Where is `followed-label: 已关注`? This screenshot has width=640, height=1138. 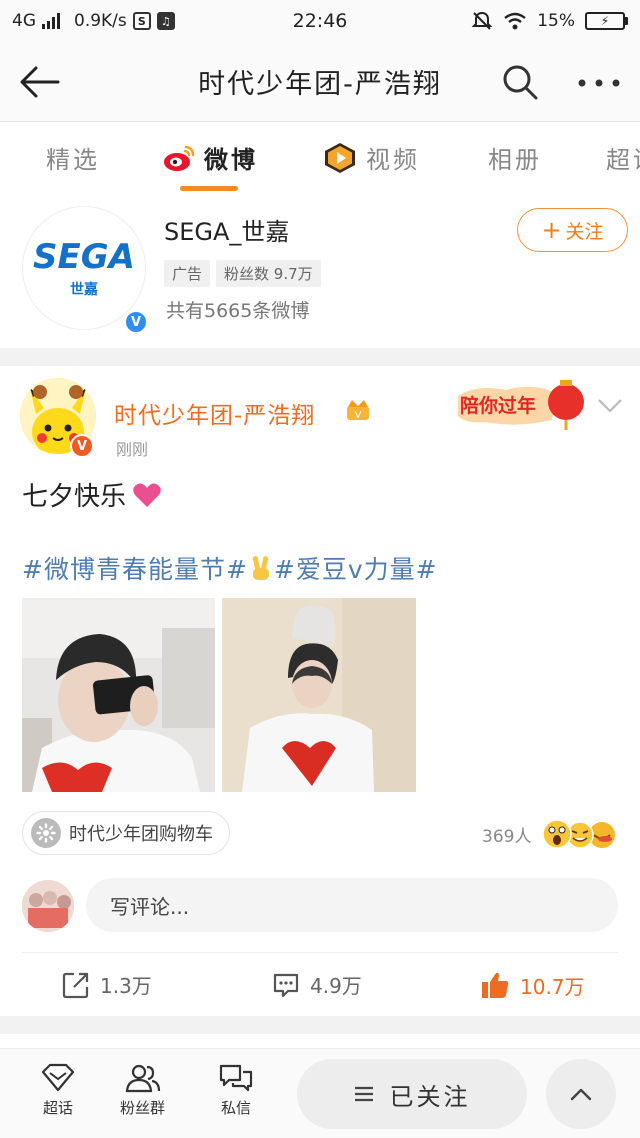 followed-label: 已关注 is located at coordinates (430, 1096).